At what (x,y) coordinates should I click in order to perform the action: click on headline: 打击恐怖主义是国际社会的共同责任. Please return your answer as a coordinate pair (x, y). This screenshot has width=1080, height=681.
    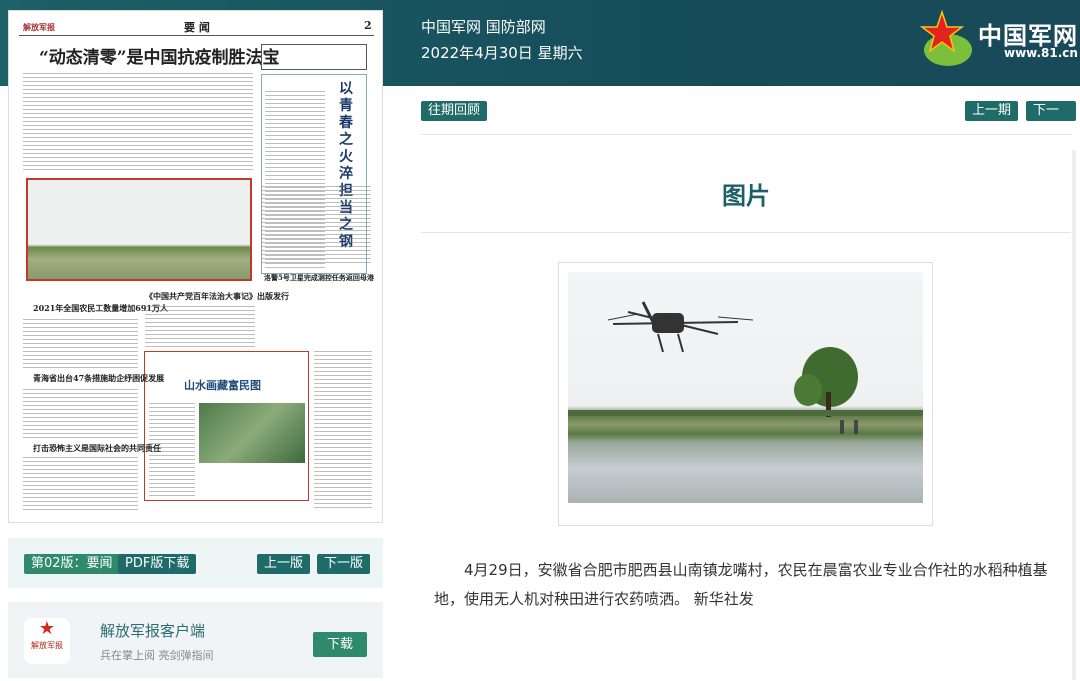
    Looking at the image, I should click on (97, 448).